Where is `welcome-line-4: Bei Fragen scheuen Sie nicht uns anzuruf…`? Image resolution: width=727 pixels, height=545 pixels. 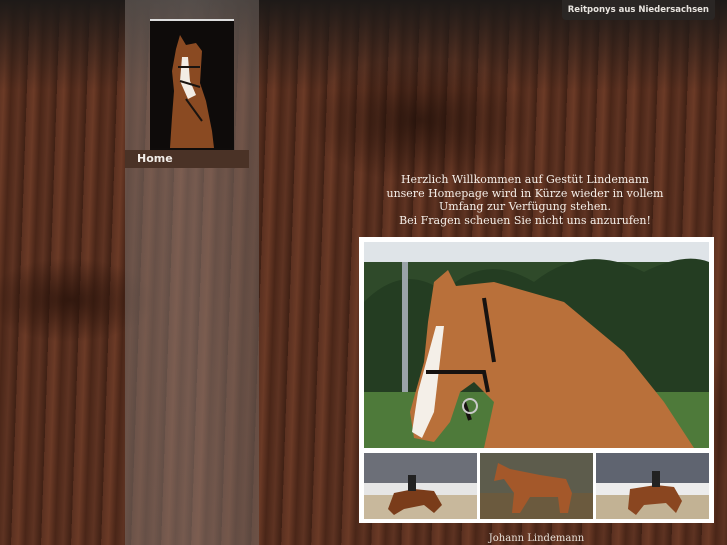
welcome-line-4: Bei Fragen scheuen Sie nicht uns anzuruf… is located at coordinates (525, 220).